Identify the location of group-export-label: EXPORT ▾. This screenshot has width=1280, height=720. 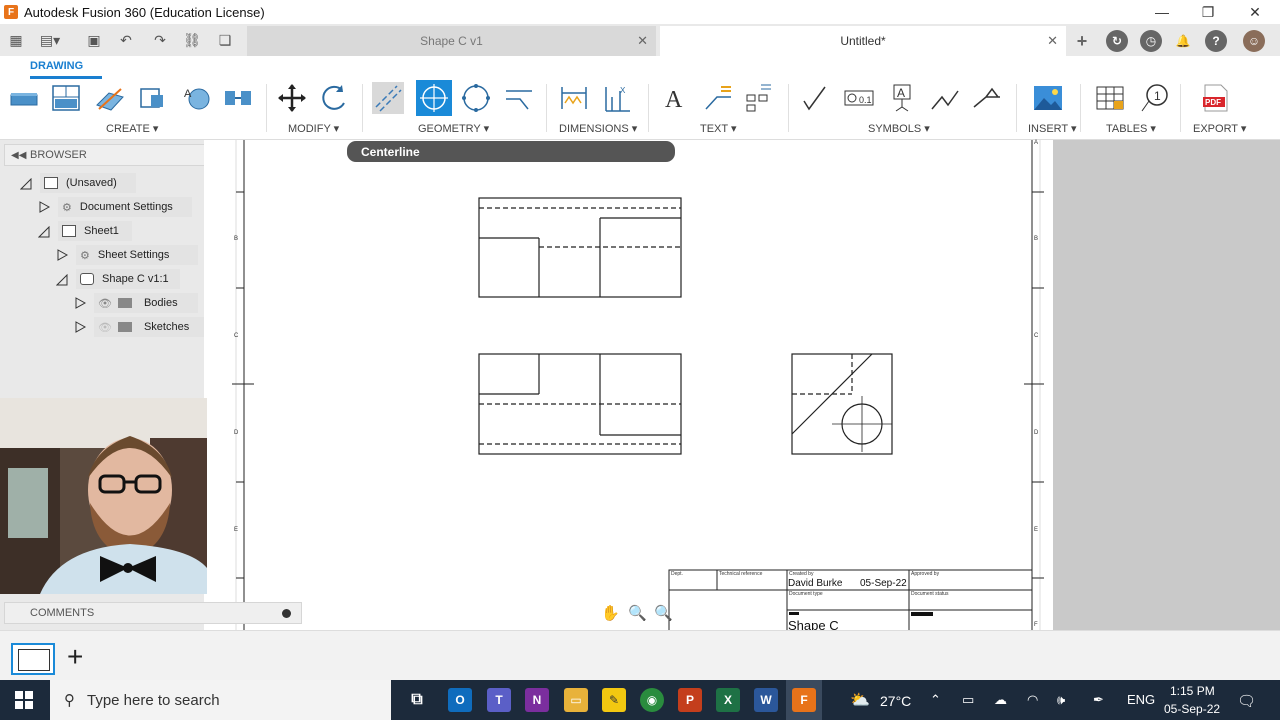
(1219, 128).